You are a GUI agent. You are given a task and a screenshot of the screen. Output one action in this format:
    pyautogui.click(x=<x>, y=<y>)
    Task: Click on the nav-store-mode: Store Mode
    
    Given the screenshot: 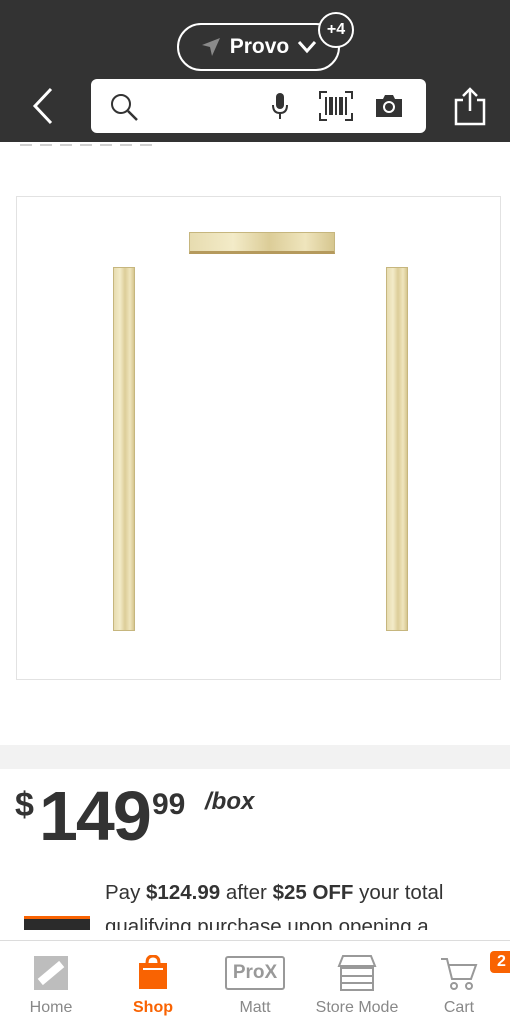 What is the action you would take?
    pyautogui.click(x=357, y=980)
    